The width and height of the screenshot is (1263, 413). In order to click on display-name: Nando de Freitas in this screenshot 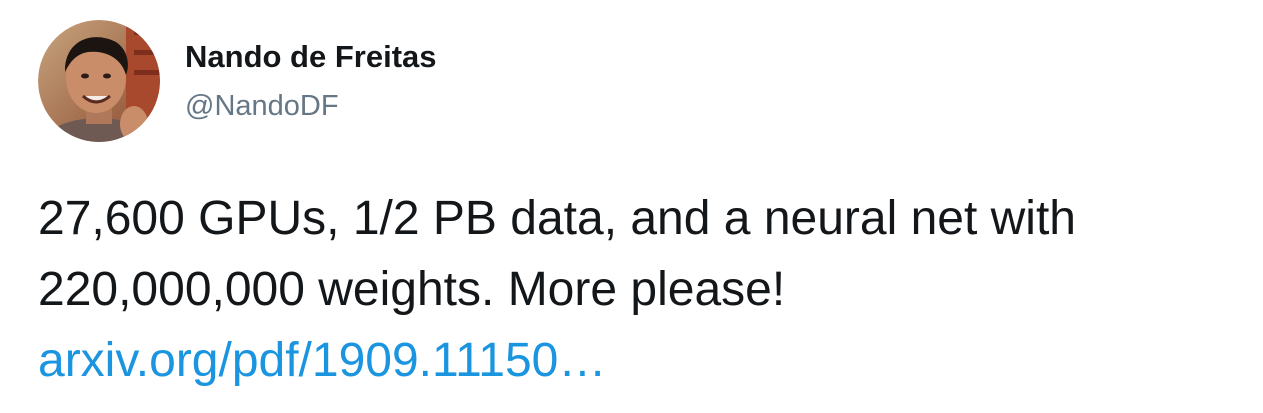, I will do `click(311, 57)`.